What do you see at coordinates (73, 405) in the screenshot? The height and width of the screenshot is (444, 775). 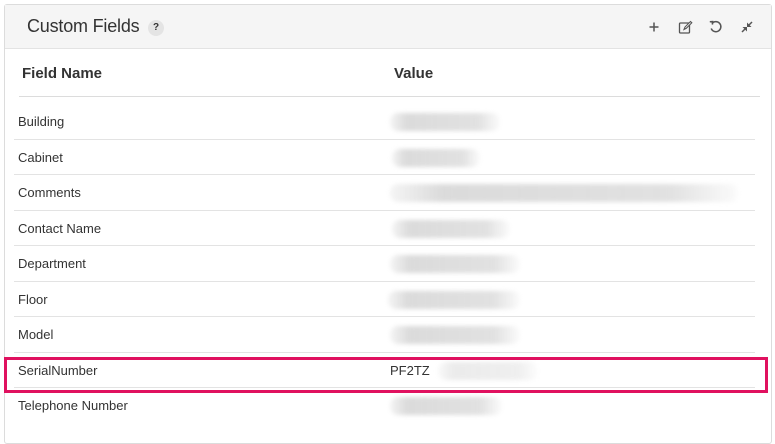 I see `field-name: Telephone Number` at bounding box center [73, 405].